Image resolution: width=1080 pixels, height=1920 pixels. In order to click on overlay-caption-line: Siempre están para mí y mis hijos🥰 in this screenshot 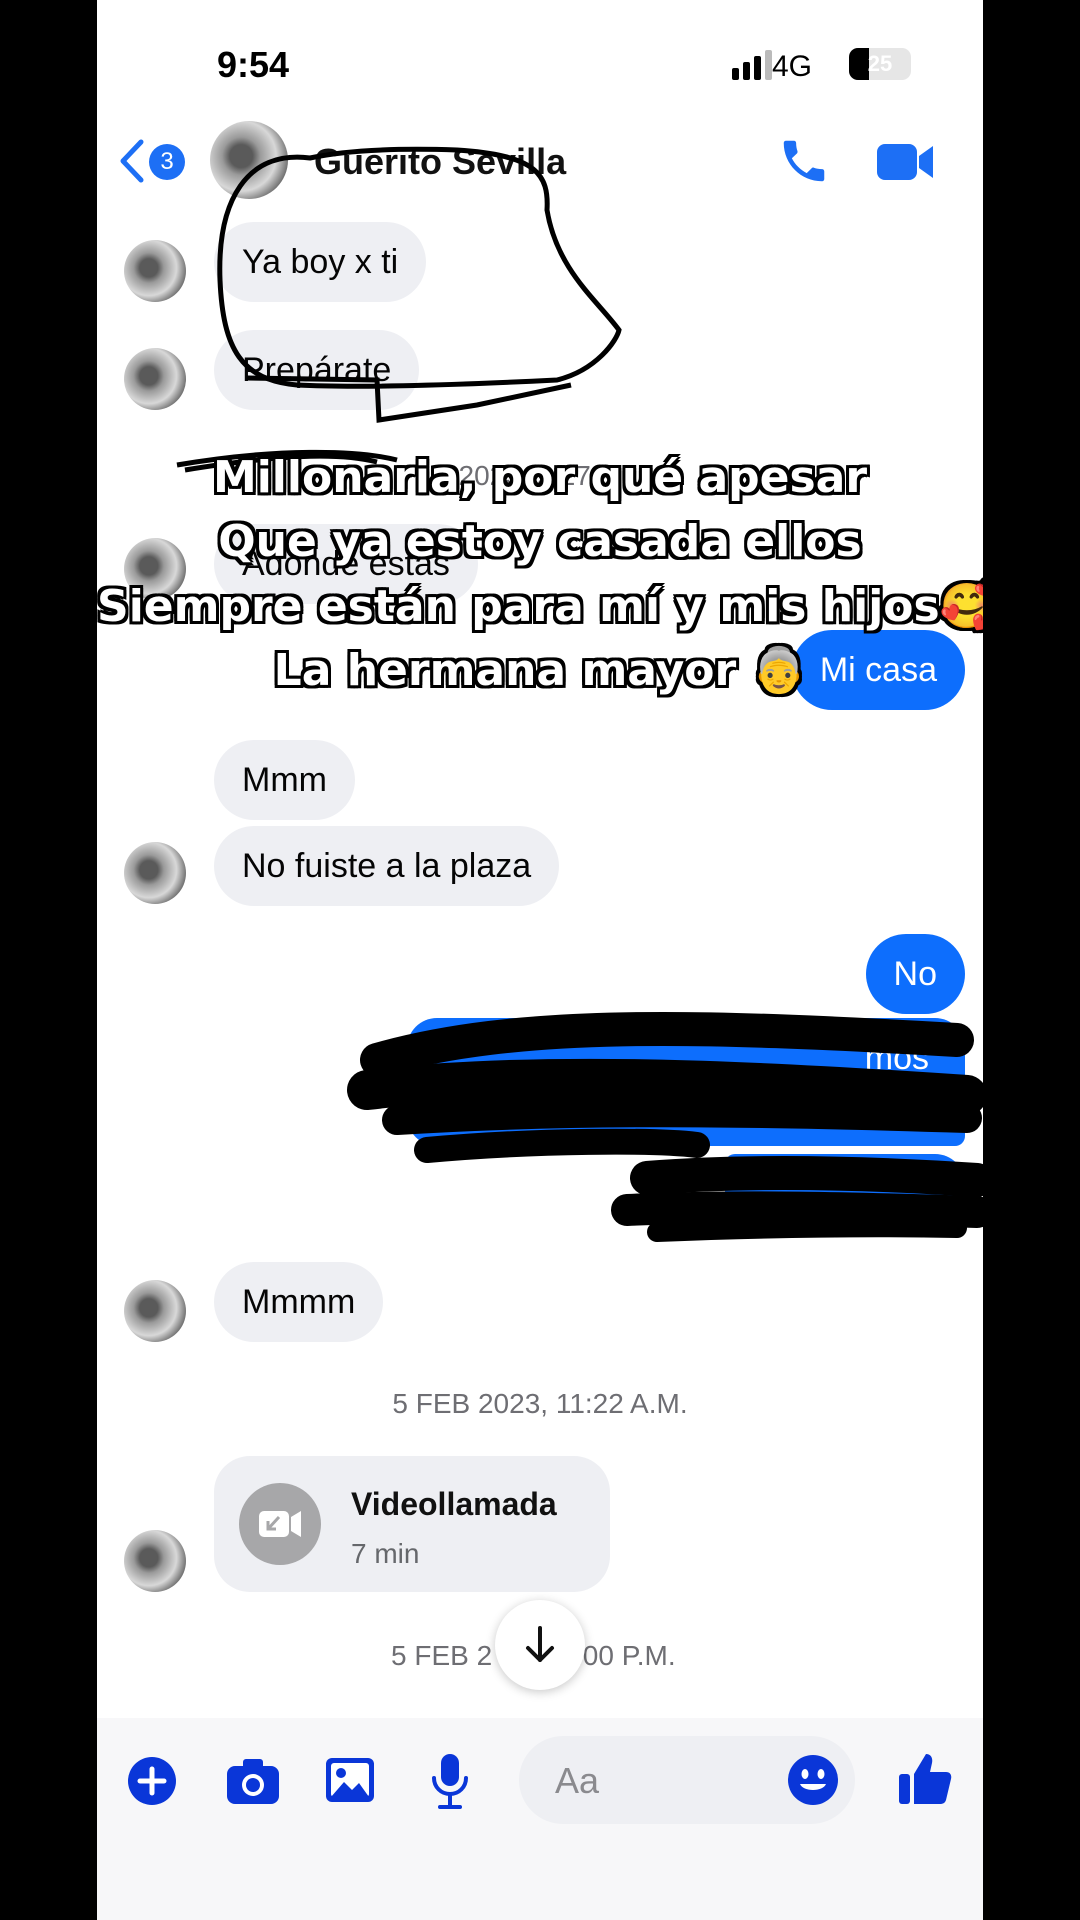, I will do `click(540, 606)`.